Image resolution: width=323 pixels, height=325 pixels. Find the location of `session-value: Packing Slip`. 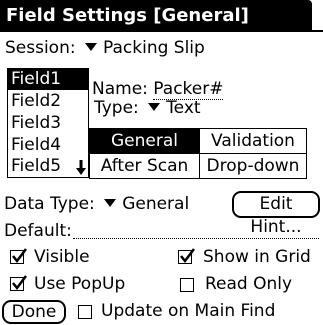

session-value: Packing Slip is located at coordinates (154, 48).